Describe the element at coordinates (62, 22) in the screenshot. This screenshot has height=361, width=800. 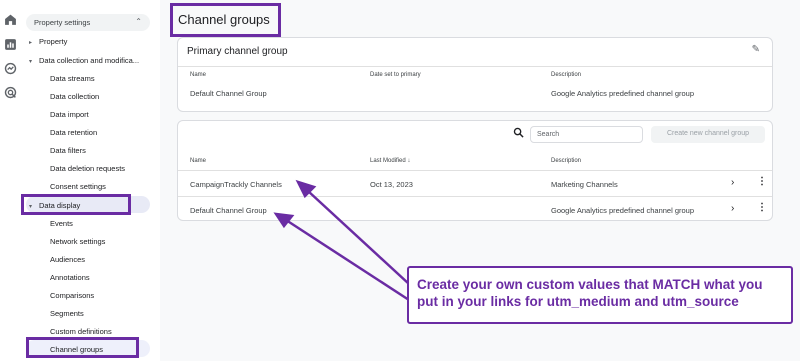
I see `property-settings-label: Property settings` at that location.